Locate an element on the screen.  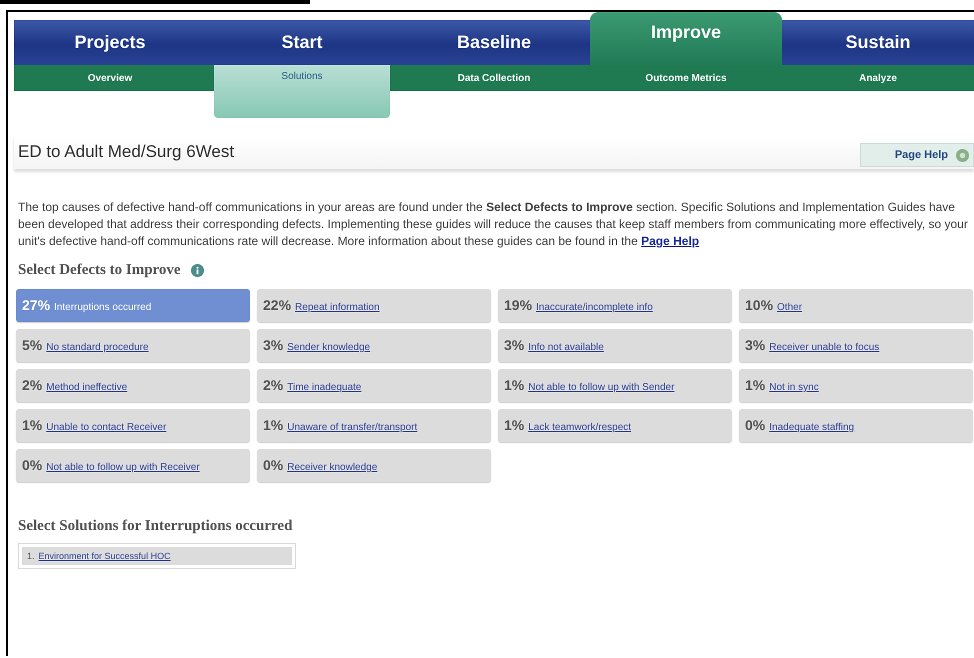
main-nav-tab: Projects is located at coordinates (110, 42).